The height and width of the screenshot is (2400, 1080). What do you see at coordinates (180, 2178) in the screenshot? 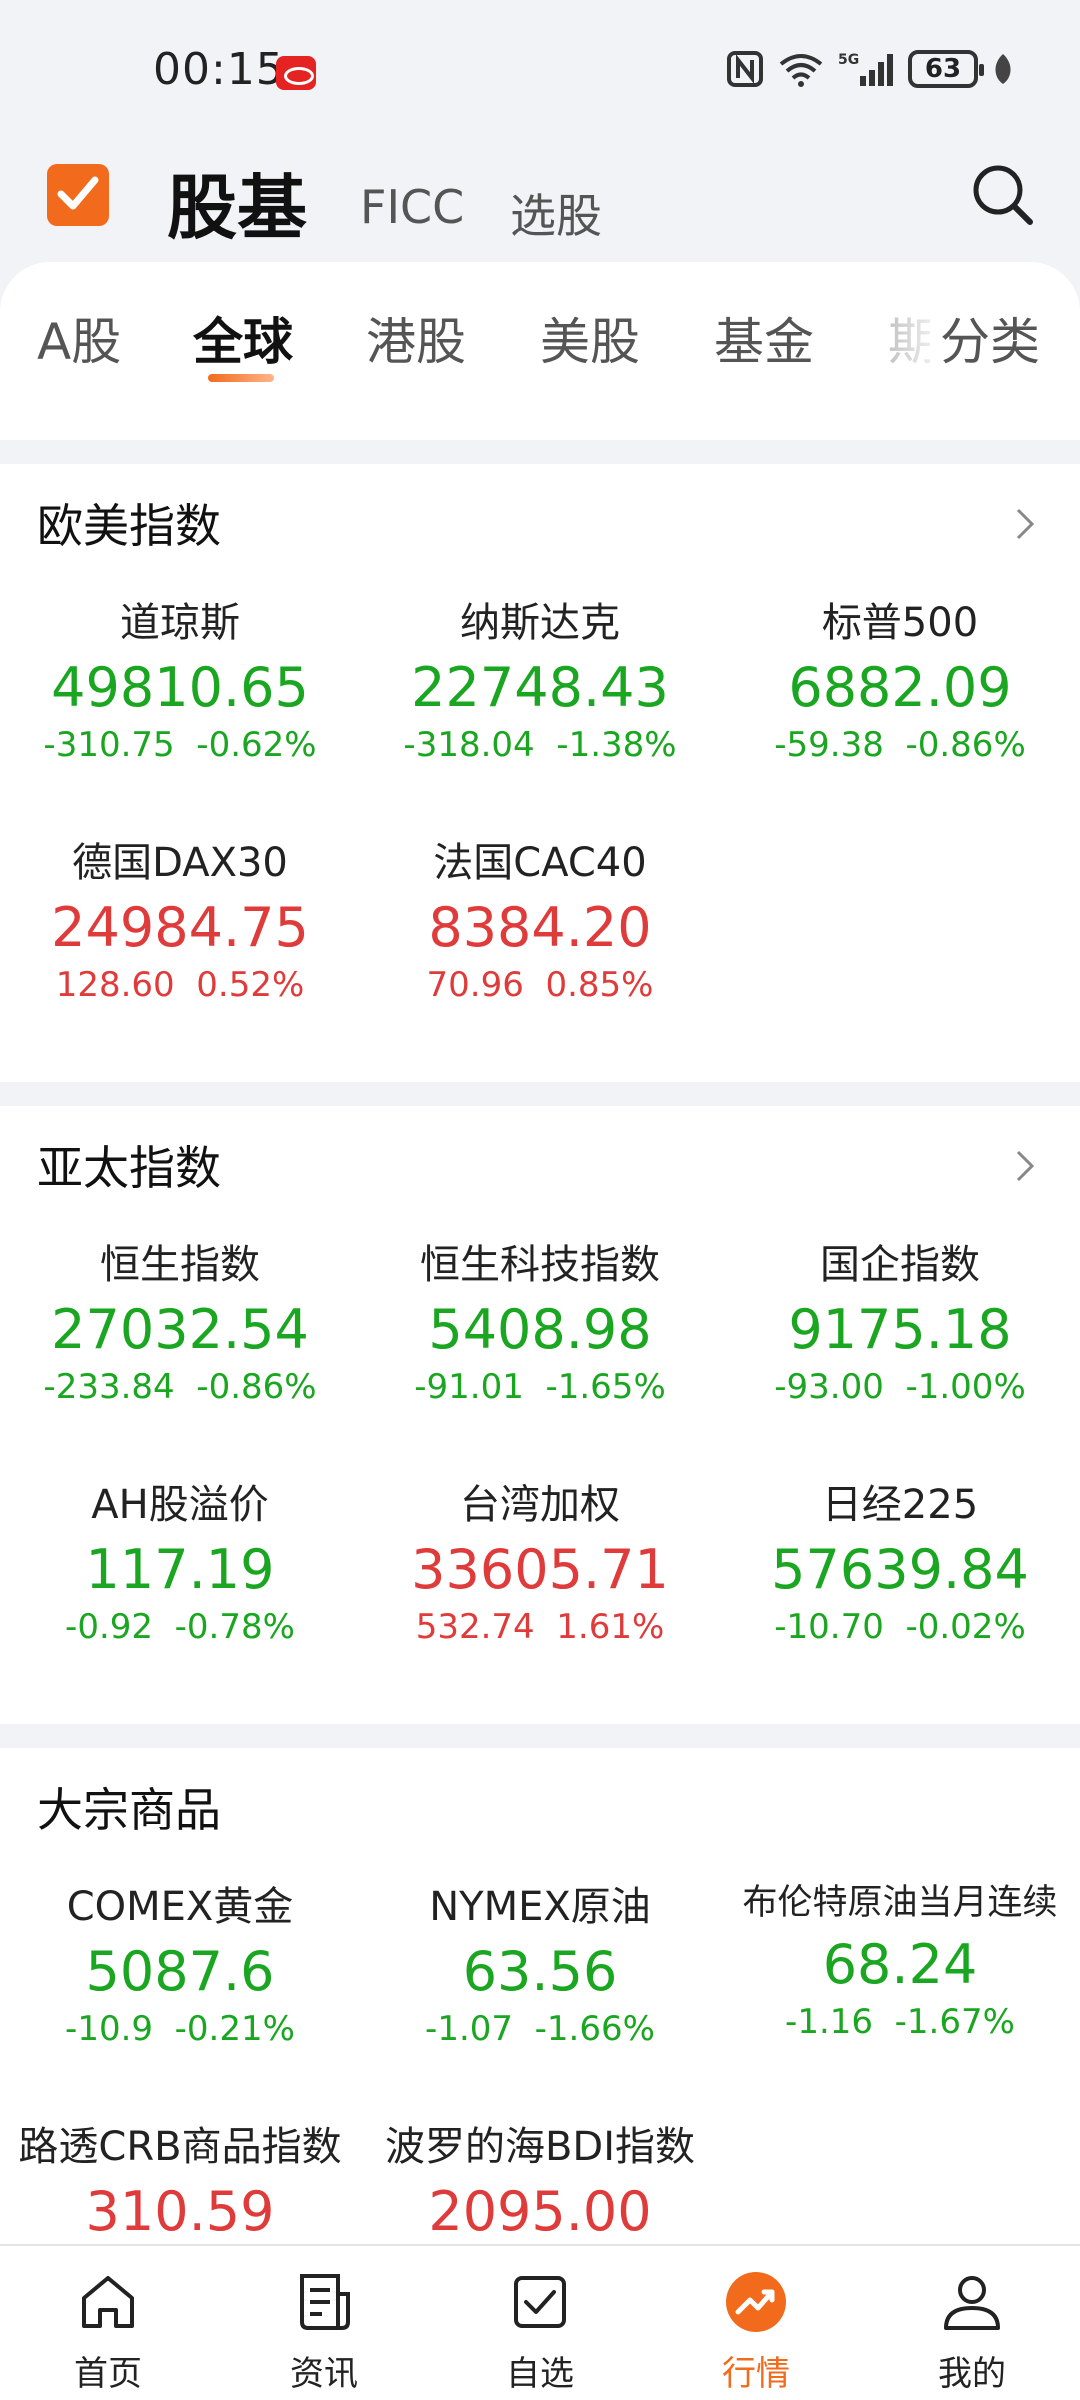
I see `quote-crb-index: 路透CRB商品指数 310.59` at bounding box center [180, 2178].